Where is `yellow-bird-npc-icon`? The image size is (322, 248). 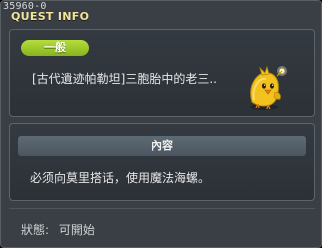
yellow-bird-npc-icon is located at coordinates (268, 87).